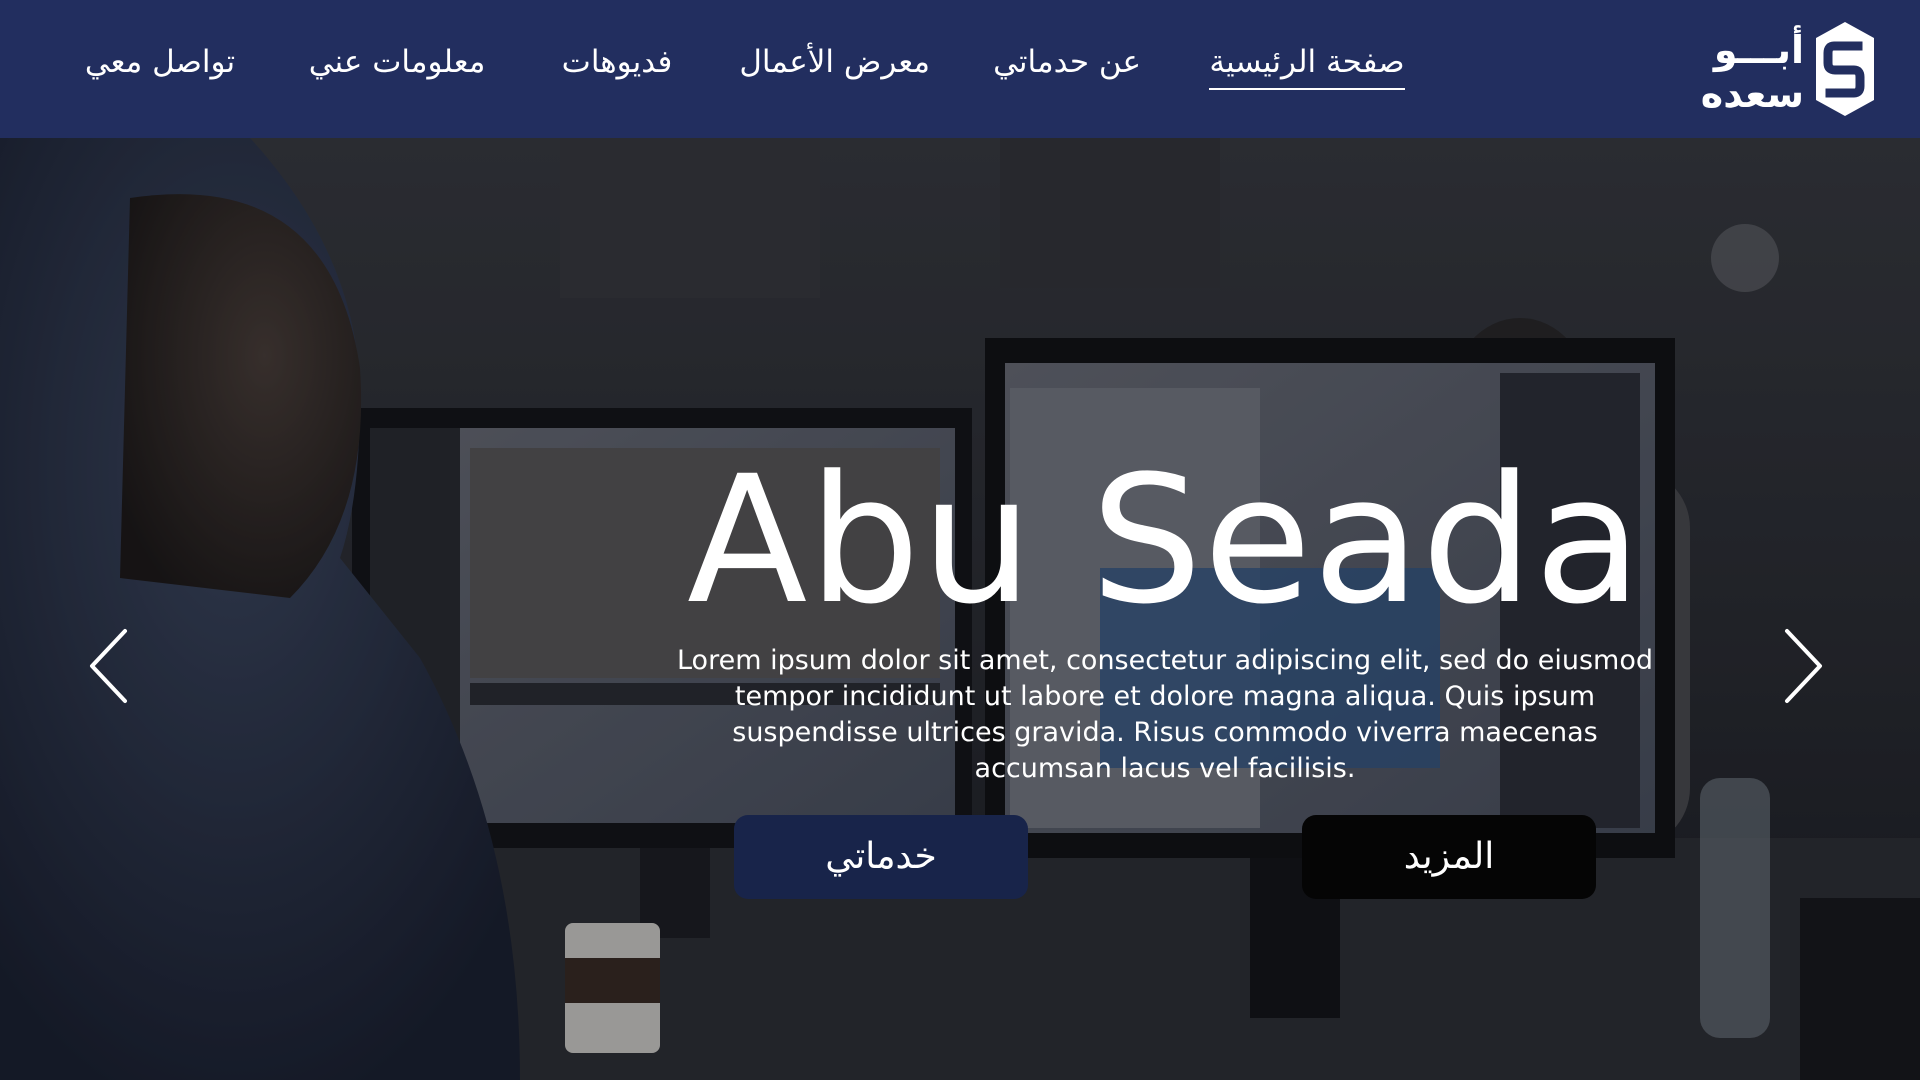 The width and height of the screenshot is (1920, 1080). What do you see at coordinates (1758, 50) in the screenshot?
I see `logo-text-top: أبـــو` at bounding box center [1758, 50].